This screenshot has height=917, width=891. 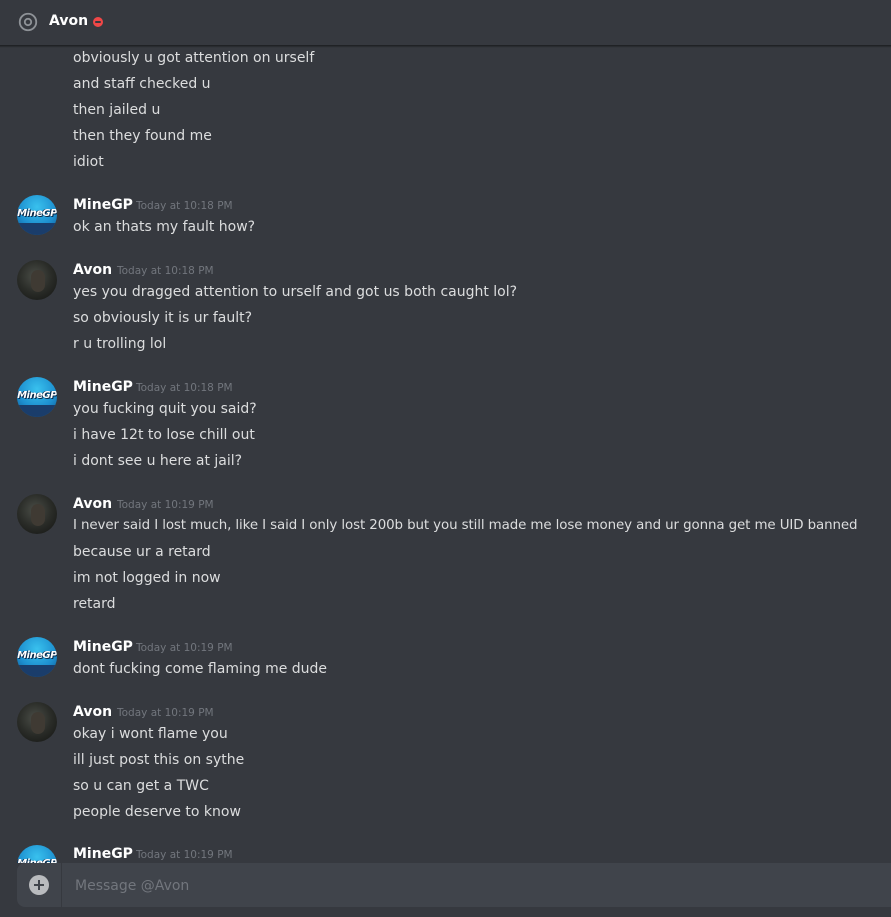 I want to click on message-text: dont fucking come flaming me dude, so click(x=200, y=669).